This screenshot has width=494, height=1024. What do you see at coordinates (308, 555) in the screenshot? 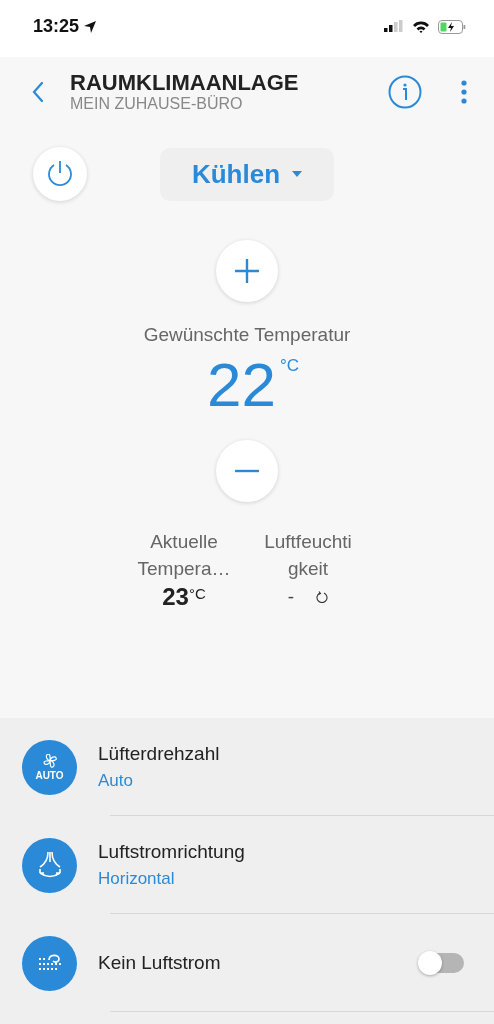
I see `stat-label: Luftfeuchtigkeit` at bounding box center [308, 555].